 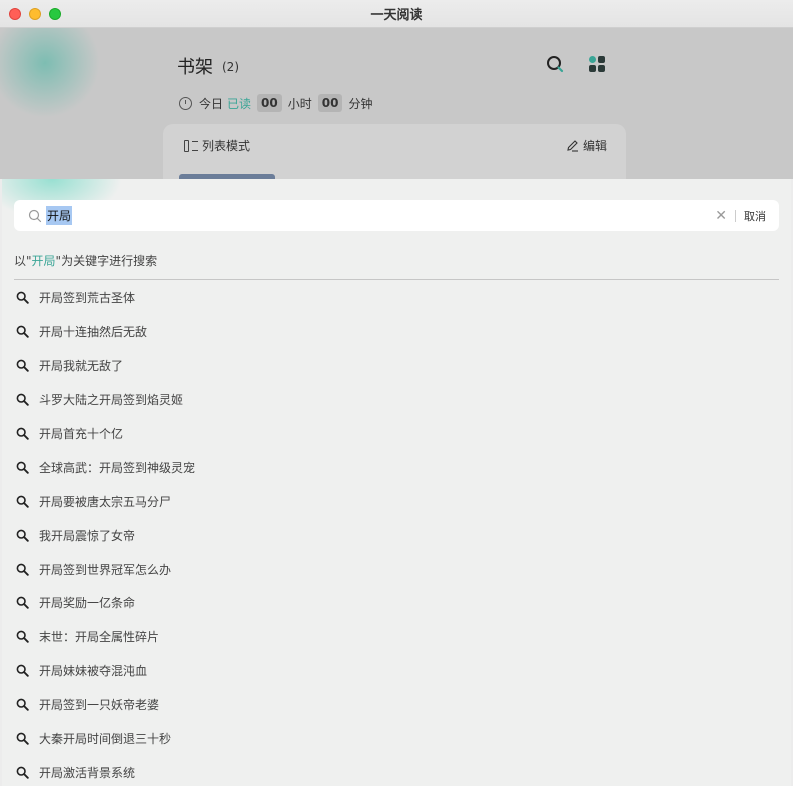 I want to click on suggestion-item: 开局激活背景系统, so click(x=396, y=770).